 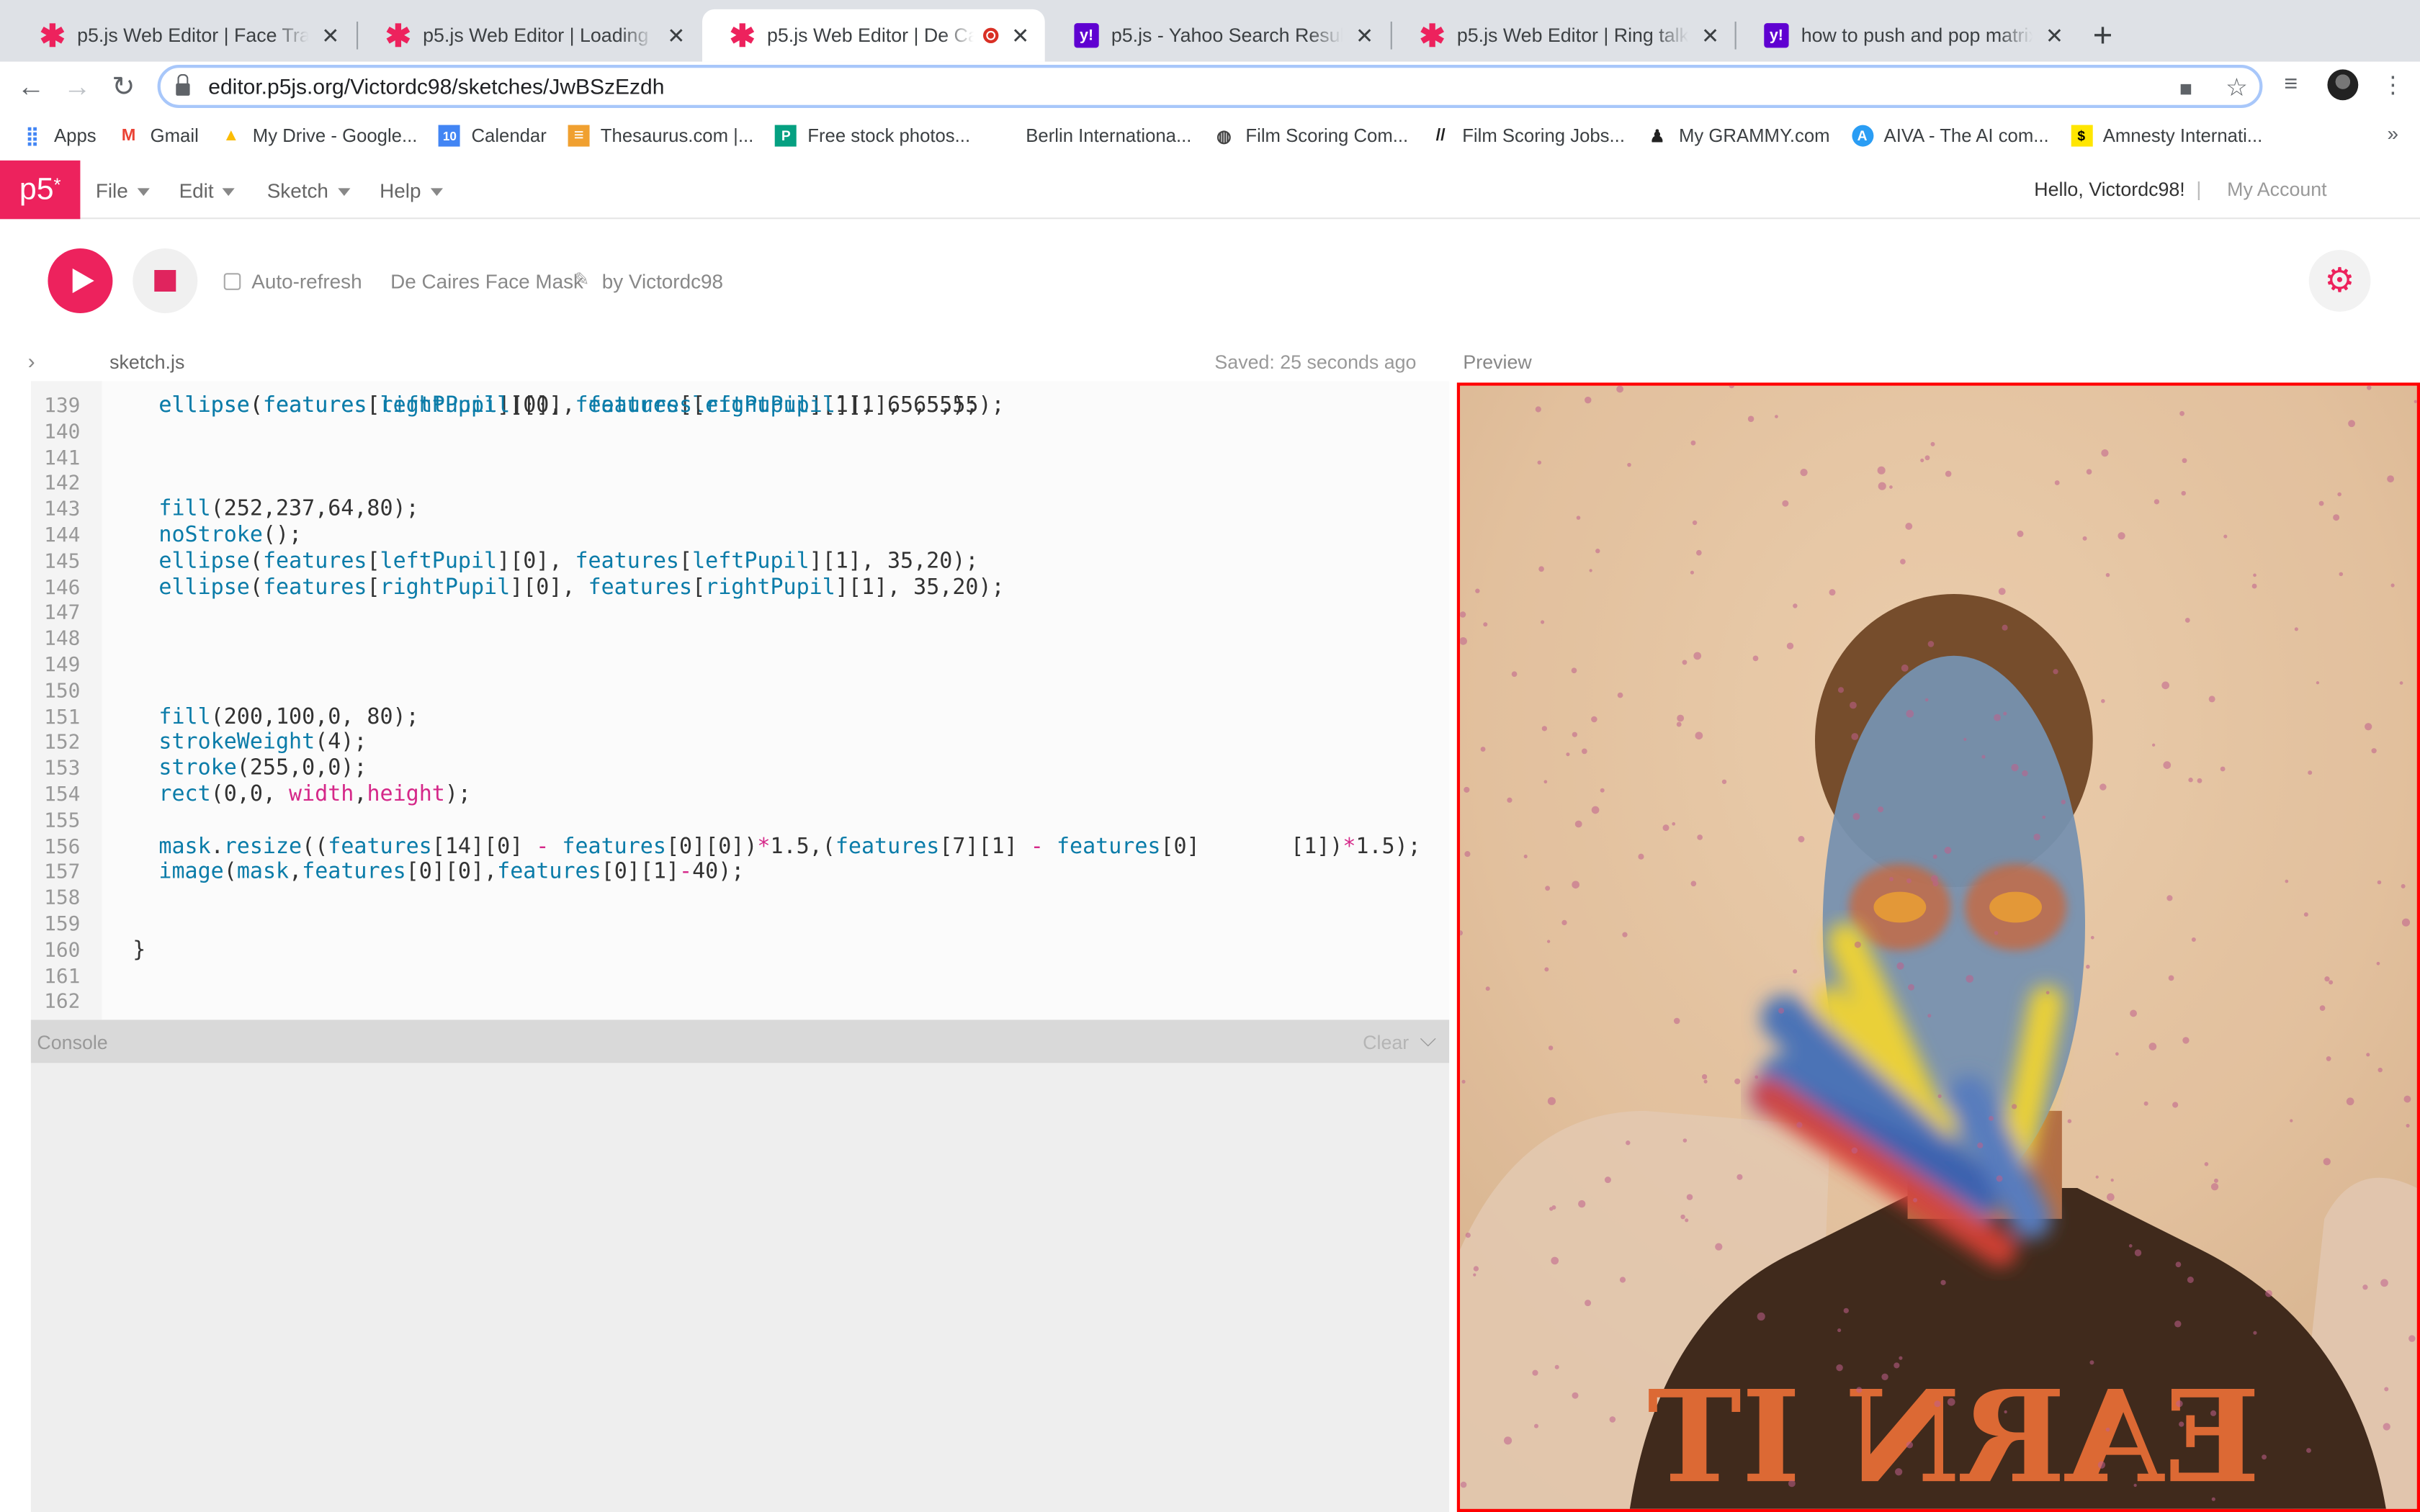 I want to click on forward-arrow-icon: →, so click(x=76, y=86).